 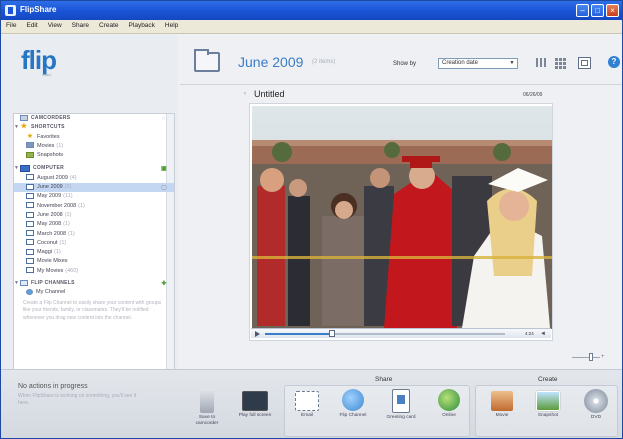 I want to click on sidebar-folder-march-2008: March 2008 (1), so click(x=94, y=234).